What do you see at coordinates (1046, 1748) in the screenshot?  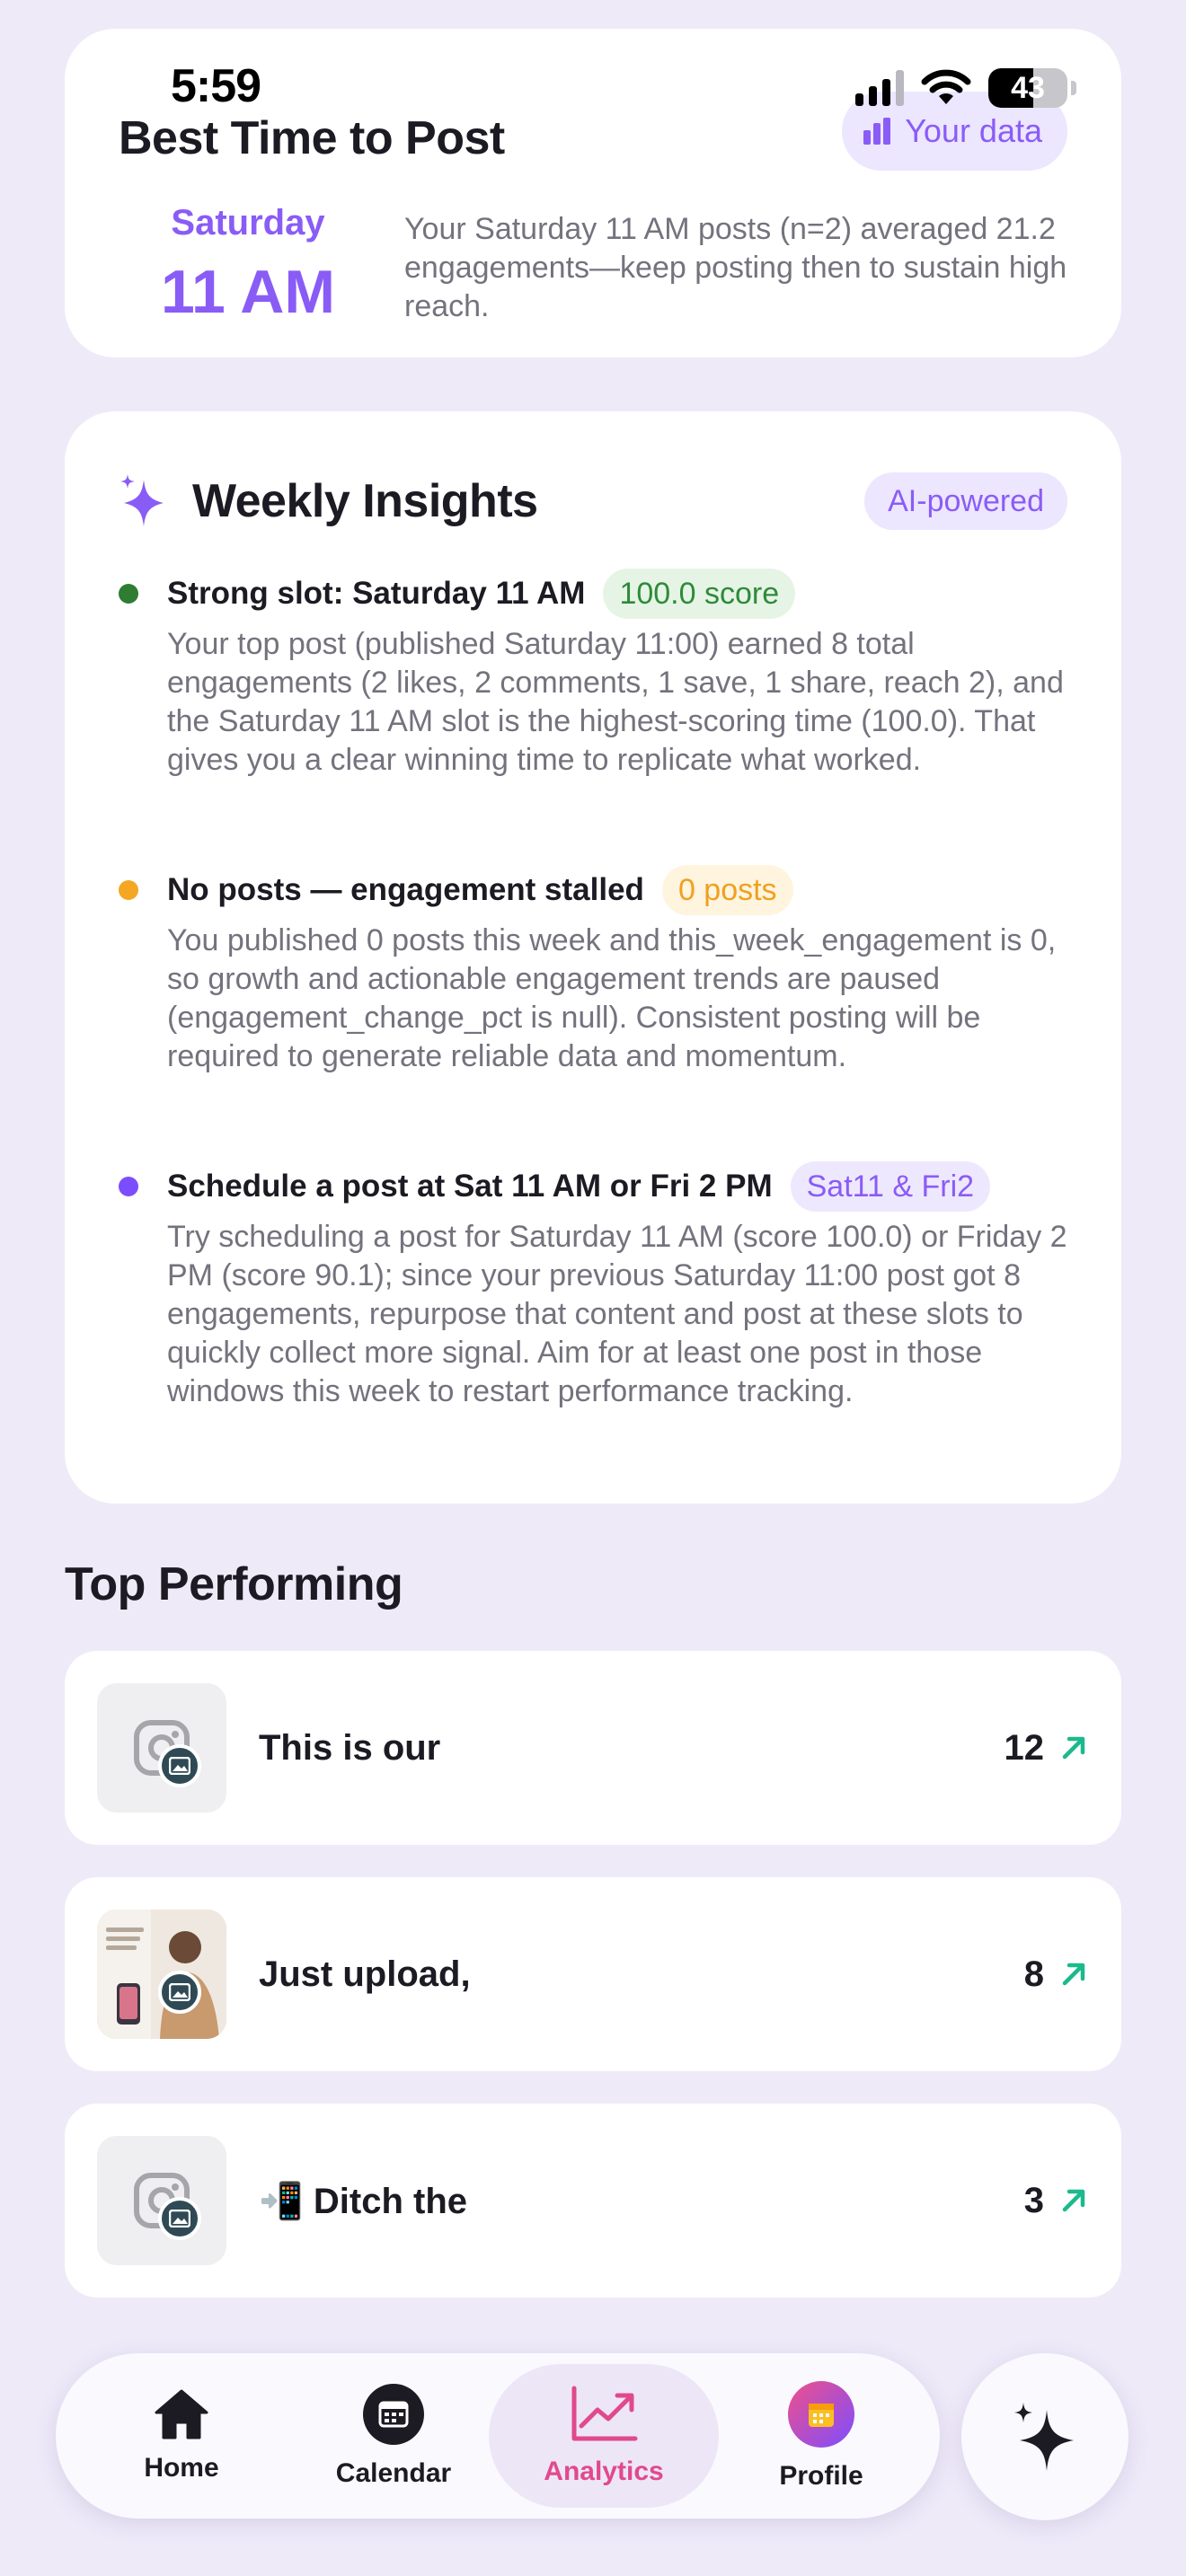 I see `post-engagement: 12` at bounding box center [1046, 1748].